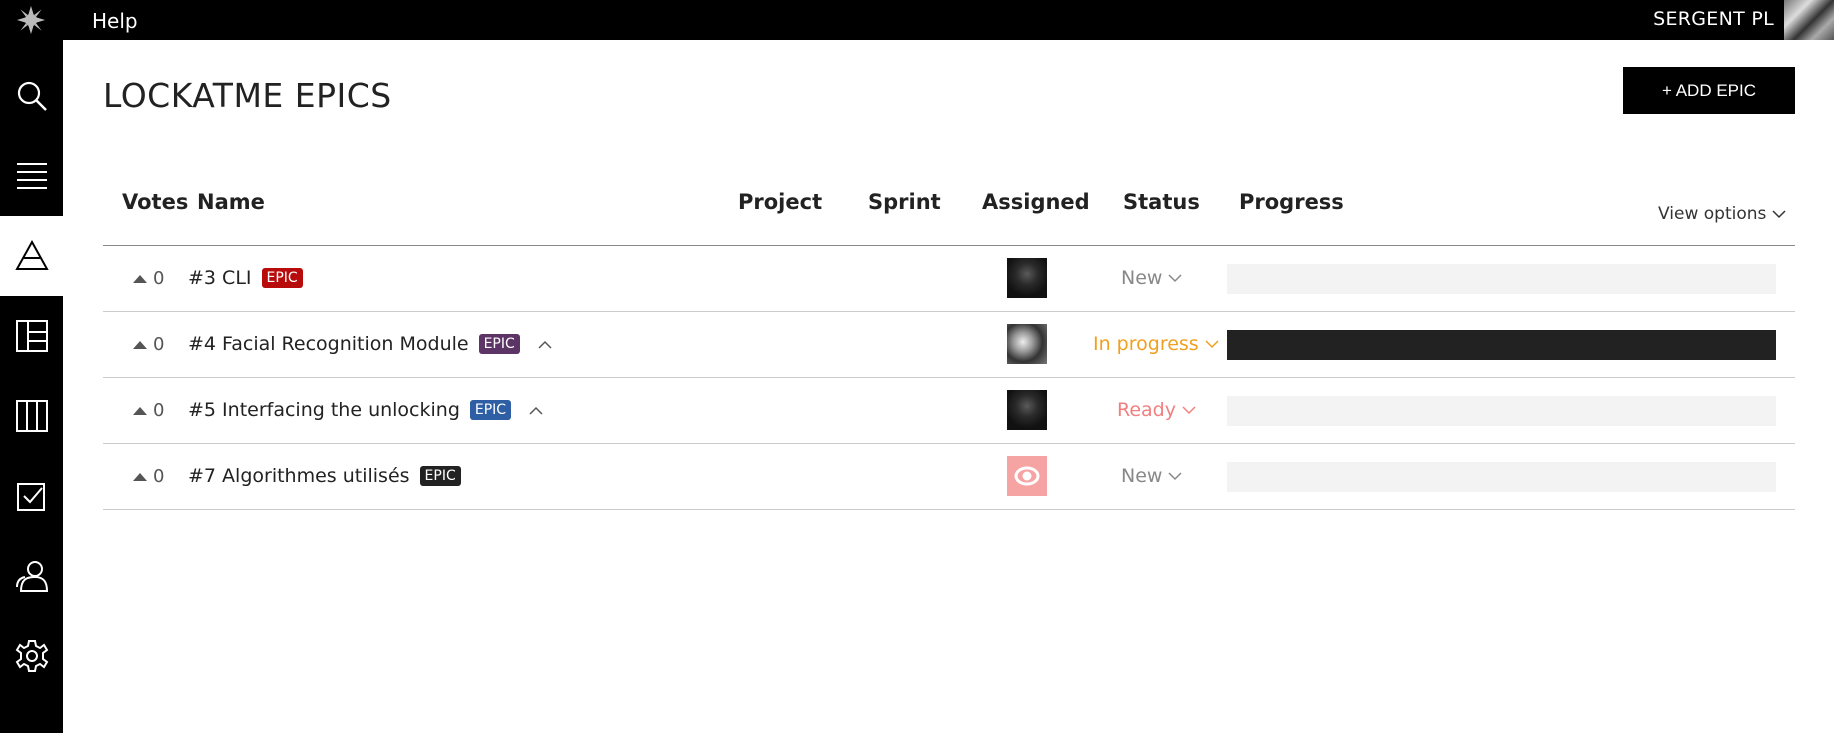 Image resolution: width=1834 pixels, height=733 pixels. What do you see at coordinates (1713, 19) in the screenshot?
I see `user-name: SERGENT PL` at bounding box center [1713, 19].